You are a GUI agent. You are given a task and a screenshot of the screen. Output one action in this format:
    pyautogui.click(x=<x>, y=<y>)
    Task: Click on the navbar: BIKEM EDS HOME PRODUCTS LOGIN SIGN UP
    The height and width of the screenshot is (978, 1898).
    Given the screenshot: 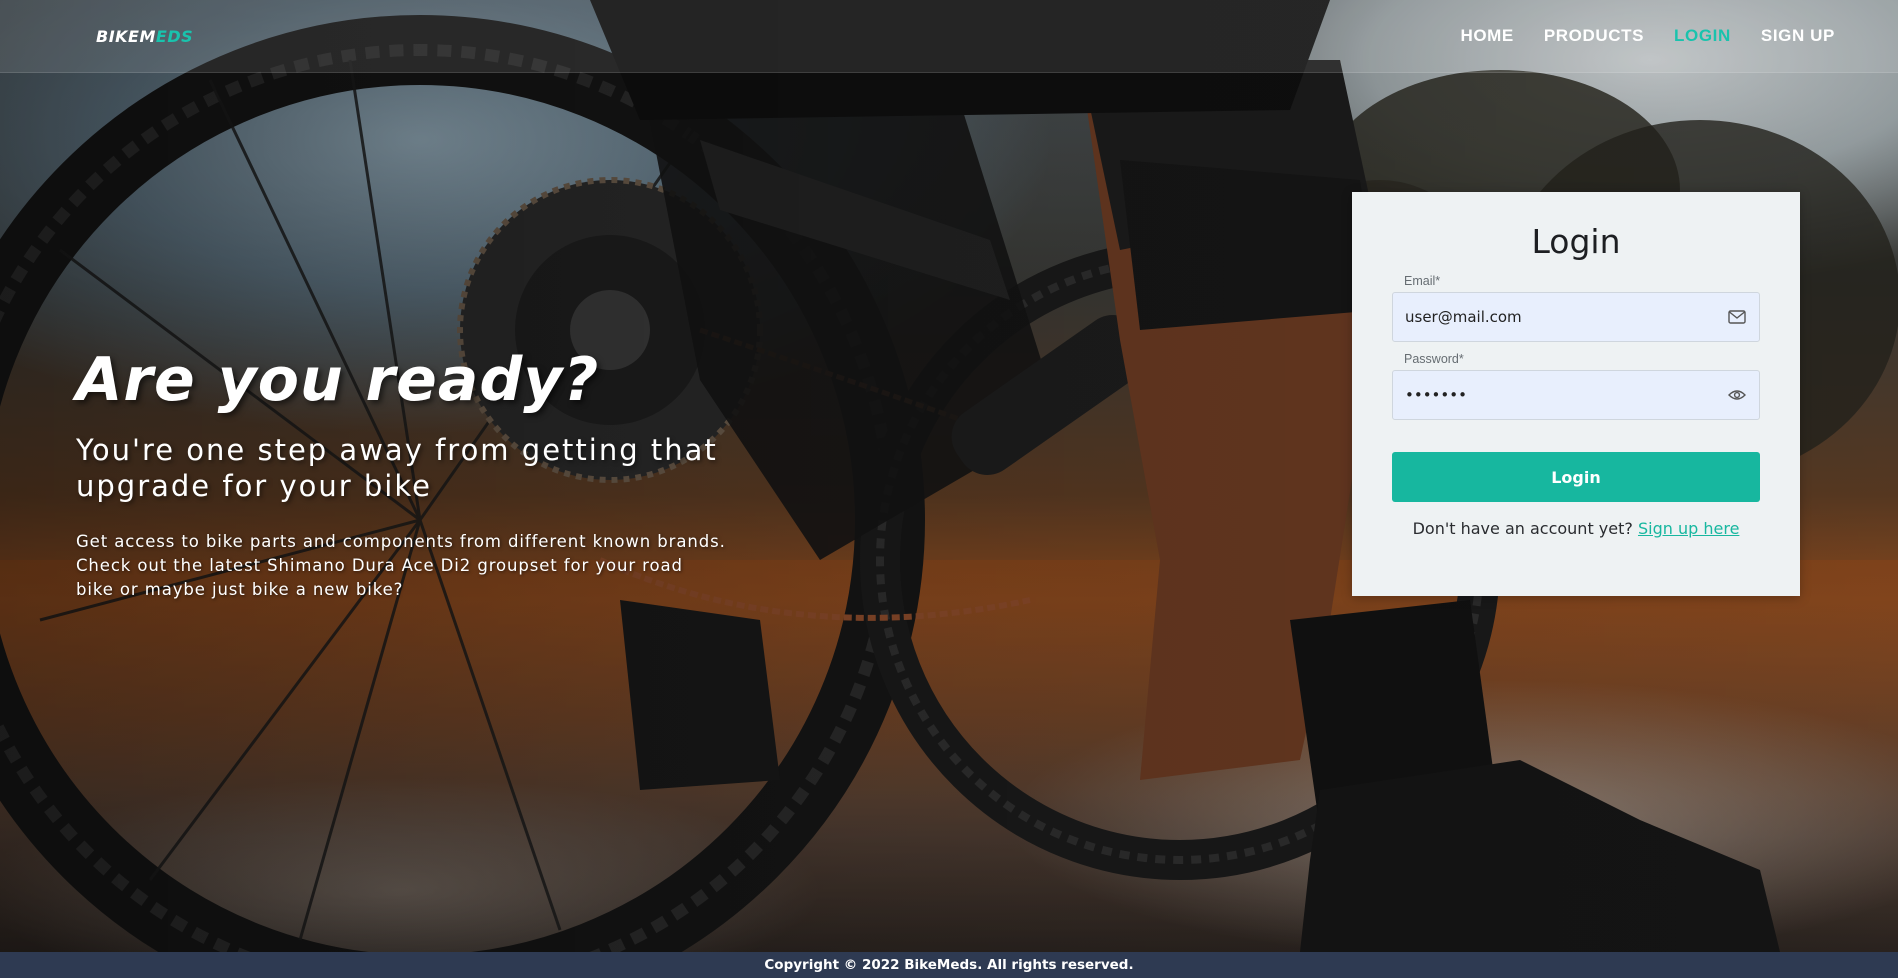 What is the action you would take?
    pyautogui.click(x=949, y=36)
    